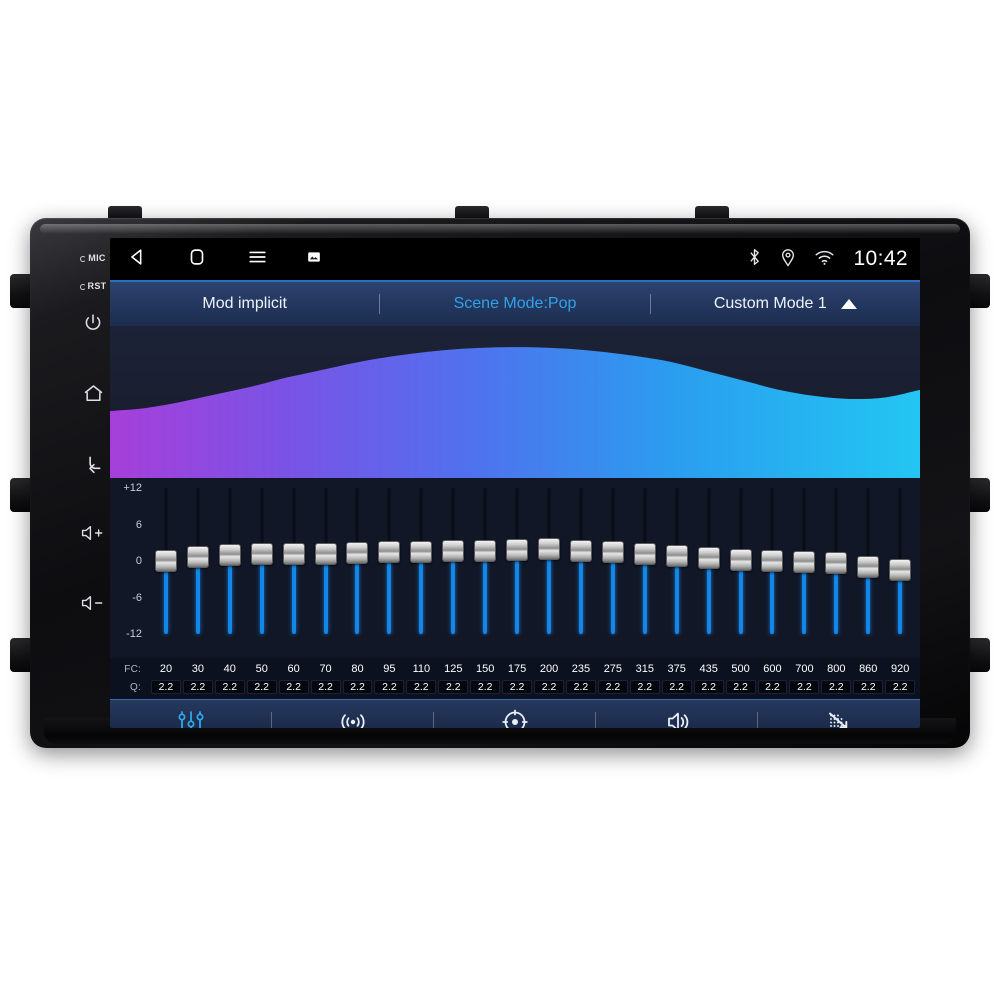 The height and width of the screenshot is (1000, 1000). I want to click on equalizer-panel: +12 6 0 -6 -12, so click(515, 568).